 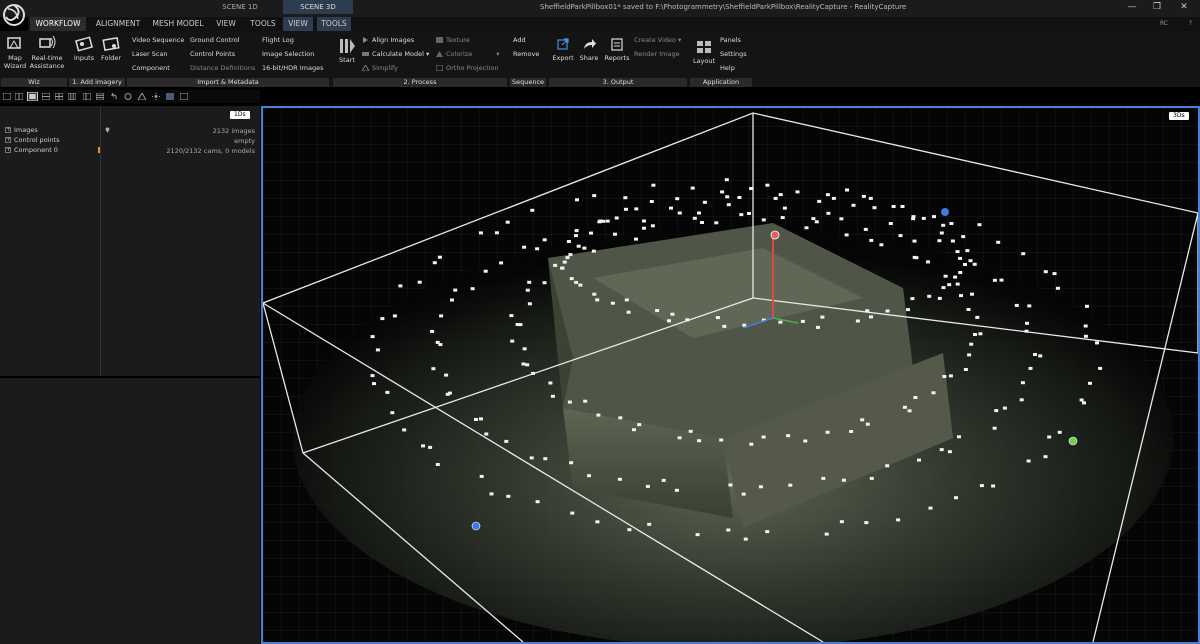 What do you see at coordinates (1190, 24) in the screenshot?
I see `help-button: ?` at bounding box center [1190, 24].